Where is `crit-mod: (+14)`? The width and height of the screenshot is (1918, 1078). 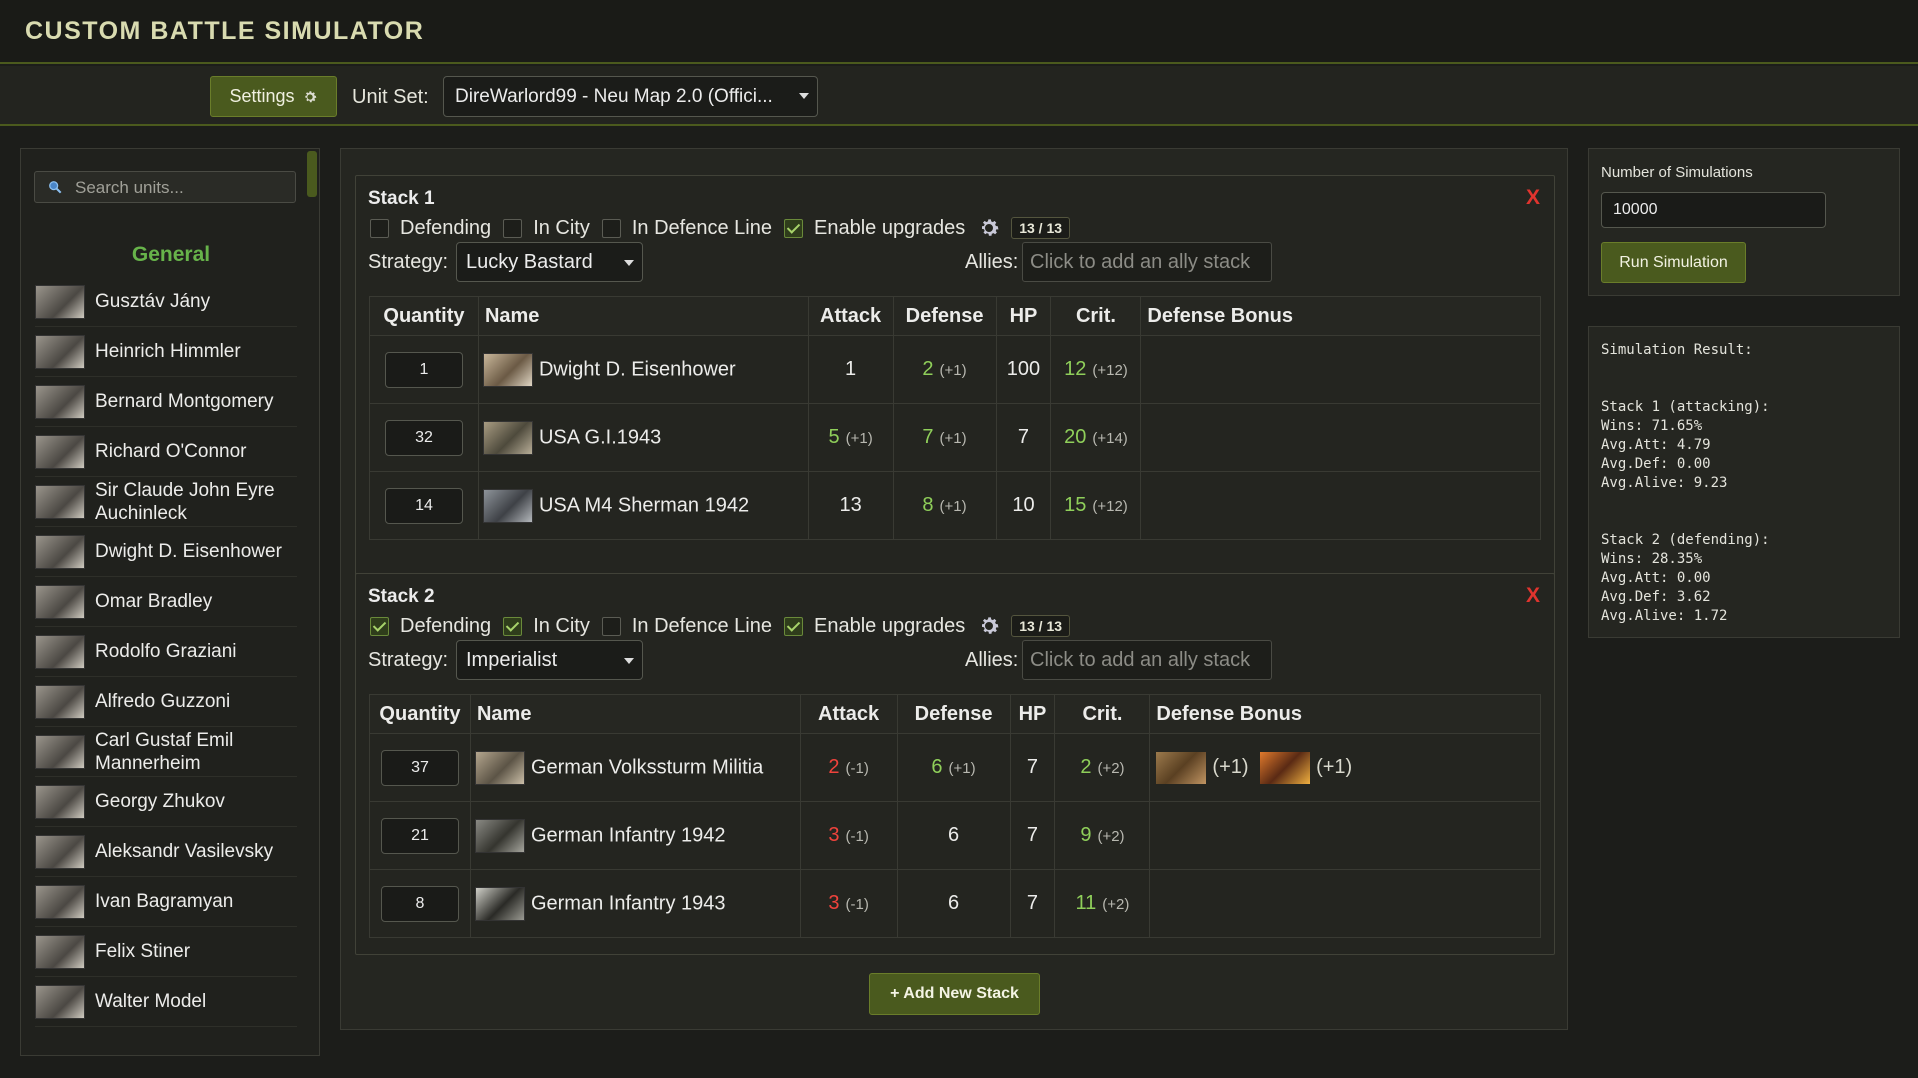 crit-mod: (+14) is located at coordinates (1110, 438).